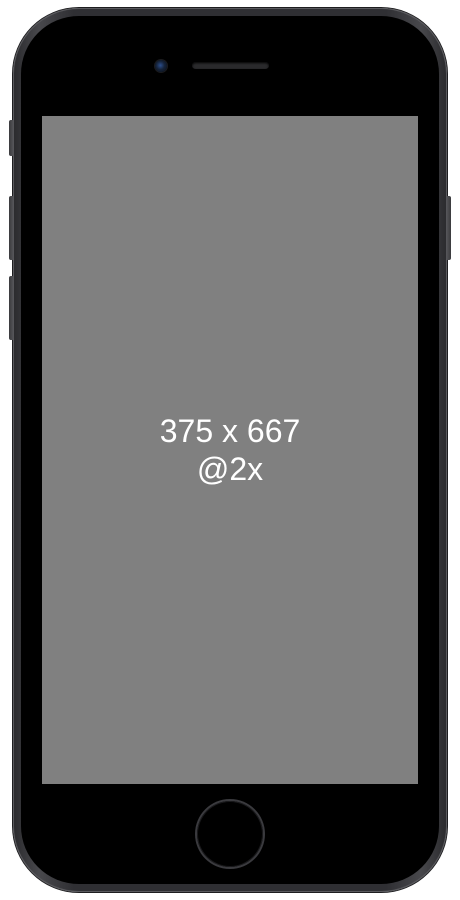  Describe the element at coordinates (11, 138) in the screenshot. I see `mute-switch` at that location.